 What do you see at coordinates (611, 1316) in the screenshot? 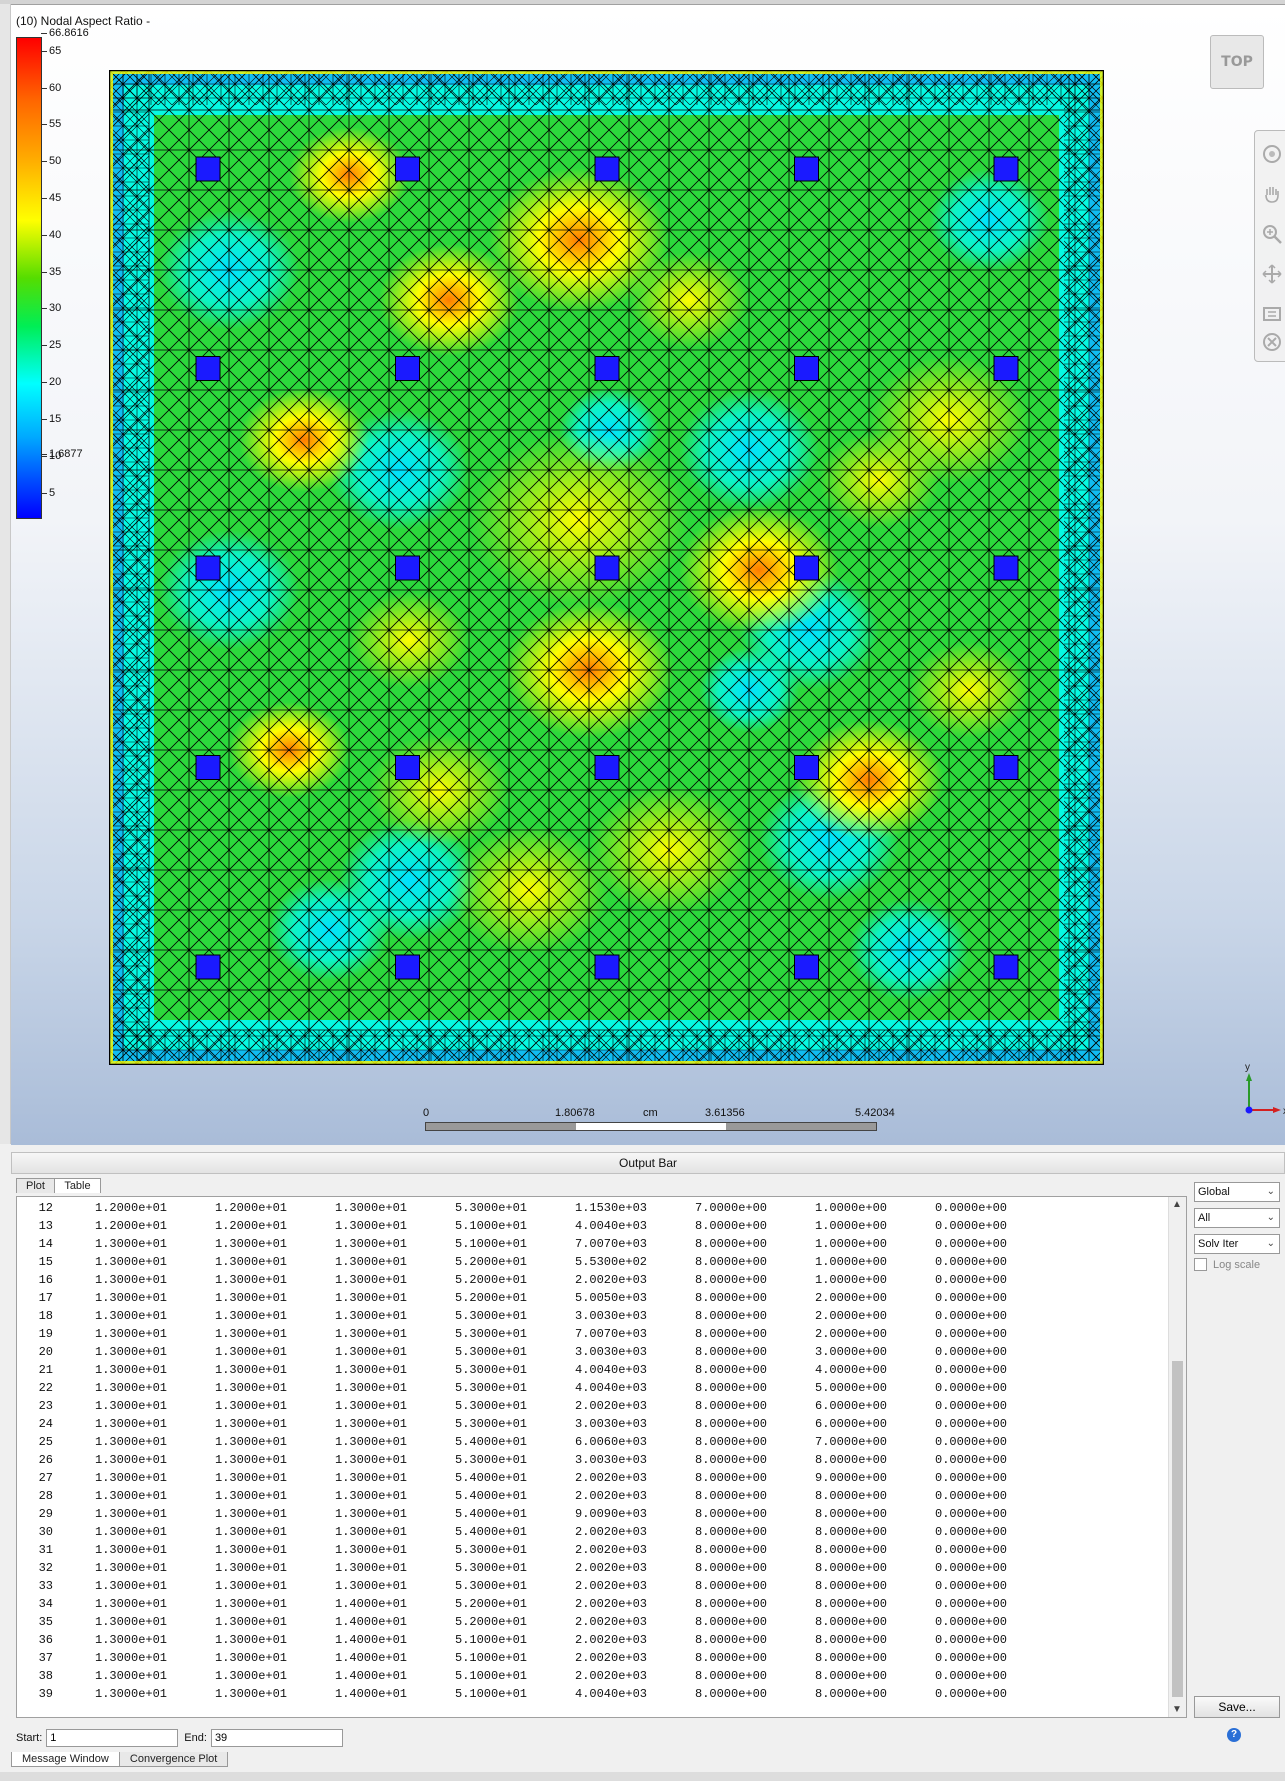
I see `table-cell: 3.0030e+03` at bounding box center [611, 1316].